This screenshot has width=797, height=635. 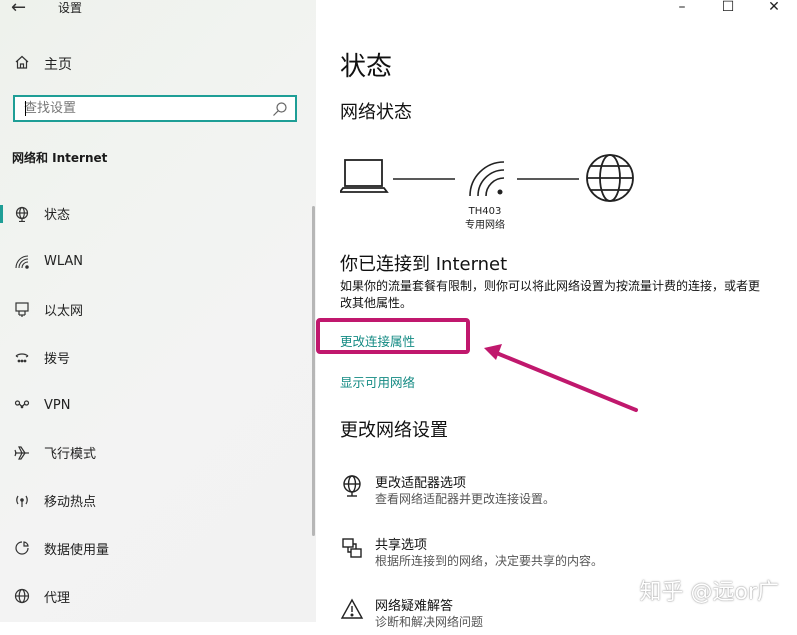 What do you see at coordinates (158, 64) in the screenshot?
I see `sidebar-item-home: 主页` at bounding box center [158, 64].